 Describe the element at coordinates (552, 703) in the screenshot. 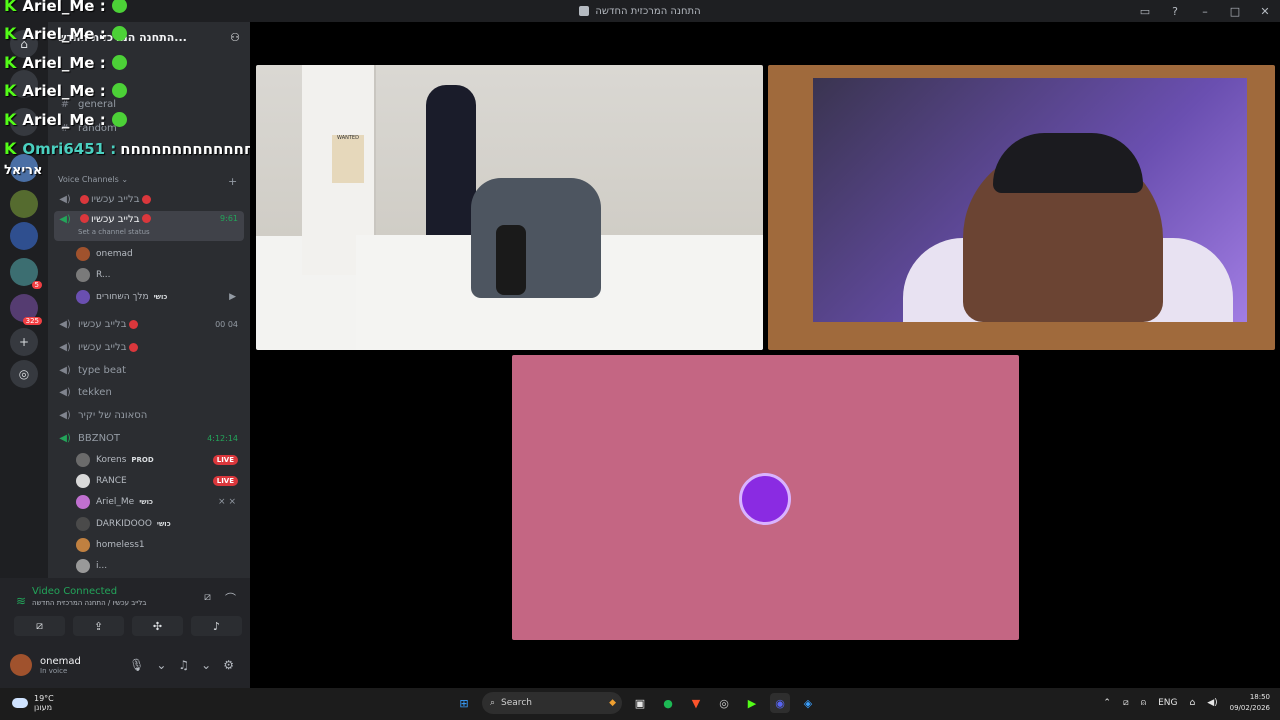

I see `taskbar-search: ⌕ Search ◆` at that location.